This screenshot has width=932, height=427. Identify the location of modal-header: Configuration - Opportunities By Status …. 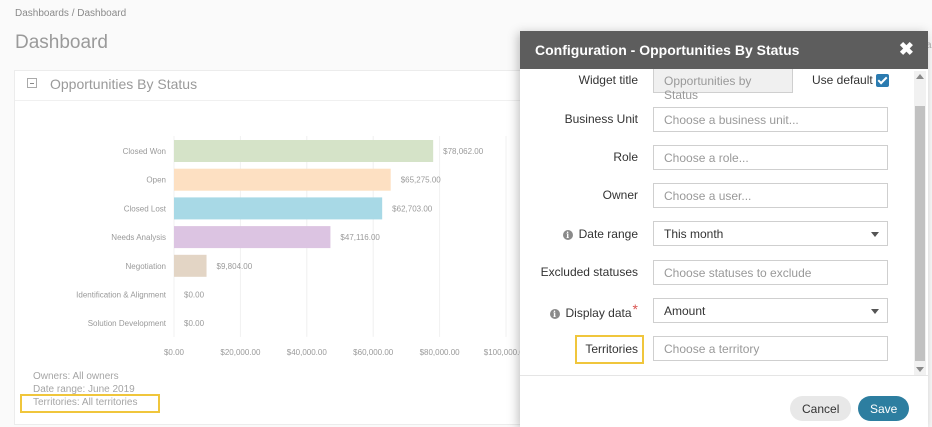
(724, 50).